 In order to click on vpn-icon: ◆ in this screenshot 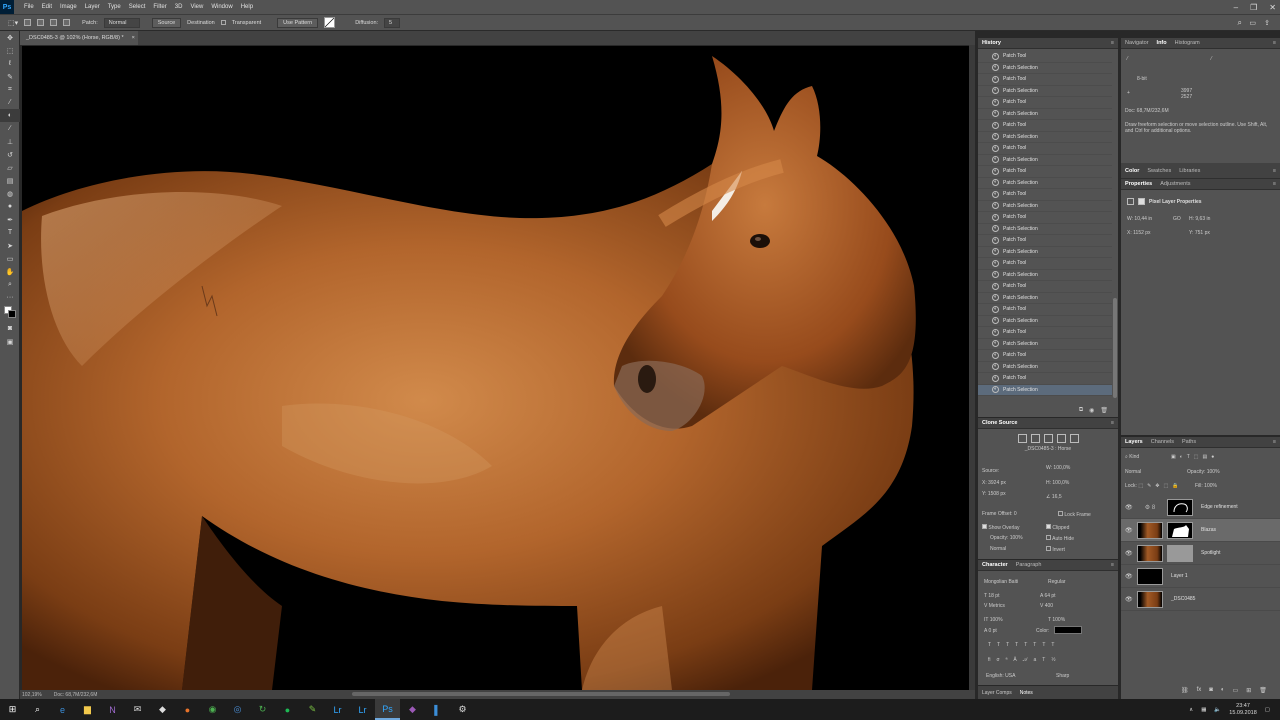, I will do `click(162, 709)`.